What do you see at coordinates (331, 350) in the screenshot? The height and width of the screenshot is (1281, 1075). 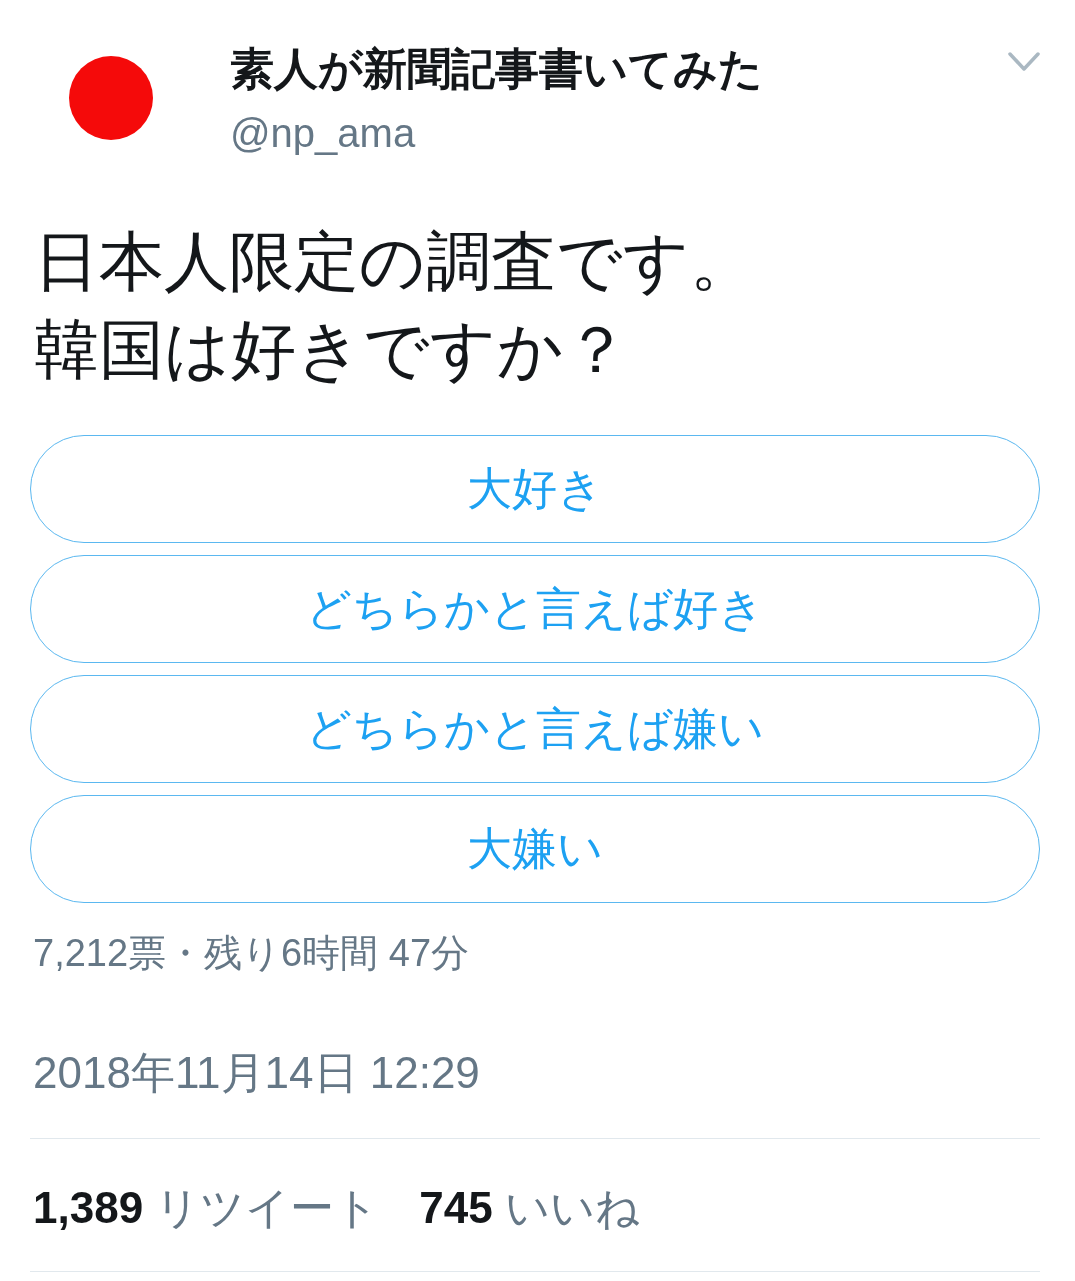 I see `tweet-text: 韓国は好きですか？` at bounding box center [331, 350].